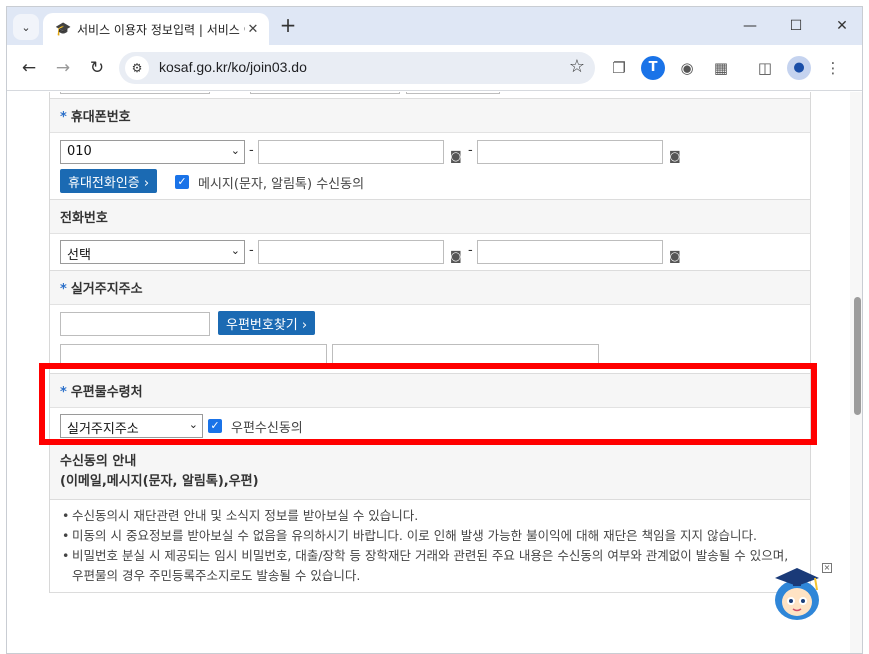 This screenshot has width=869, height=654. Describe the element at coordinates (63, 29) in the screenshot. I see `graduation-cap-icon: 🎓` at that location.